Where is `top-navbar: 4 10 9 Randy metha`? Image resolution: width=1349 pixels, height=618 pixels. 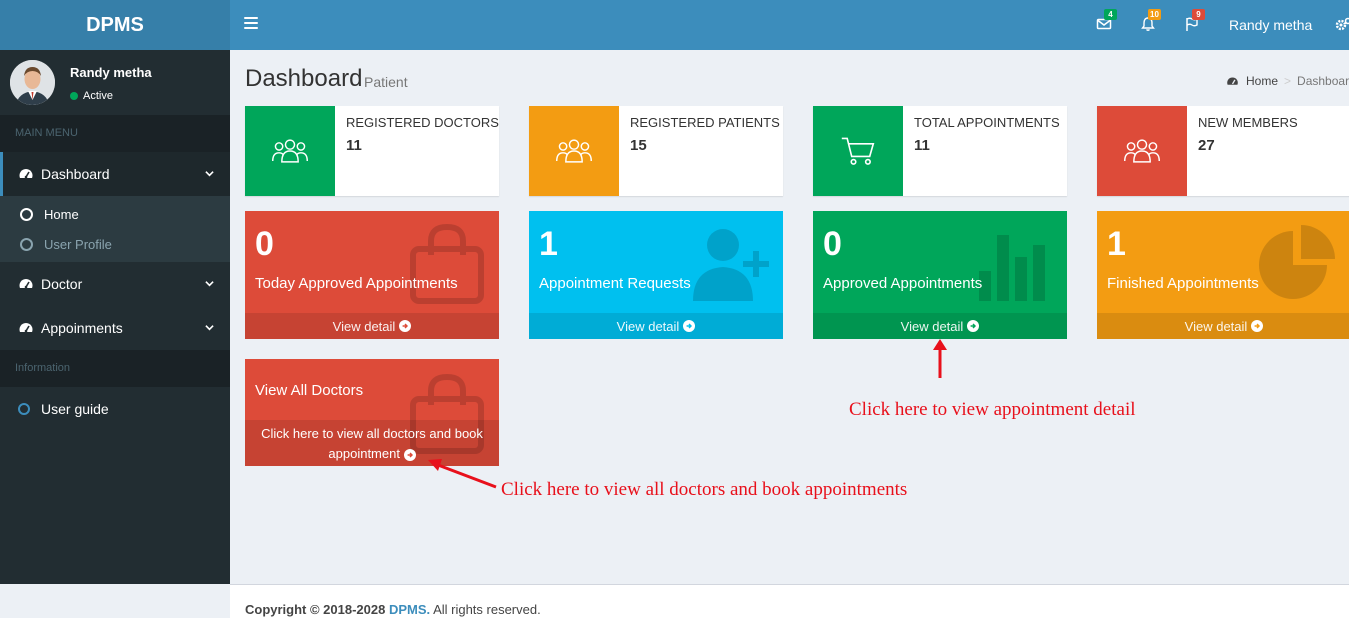
top-navbar: 4 10 9 Randy metha is located at coordinates (789, 25).